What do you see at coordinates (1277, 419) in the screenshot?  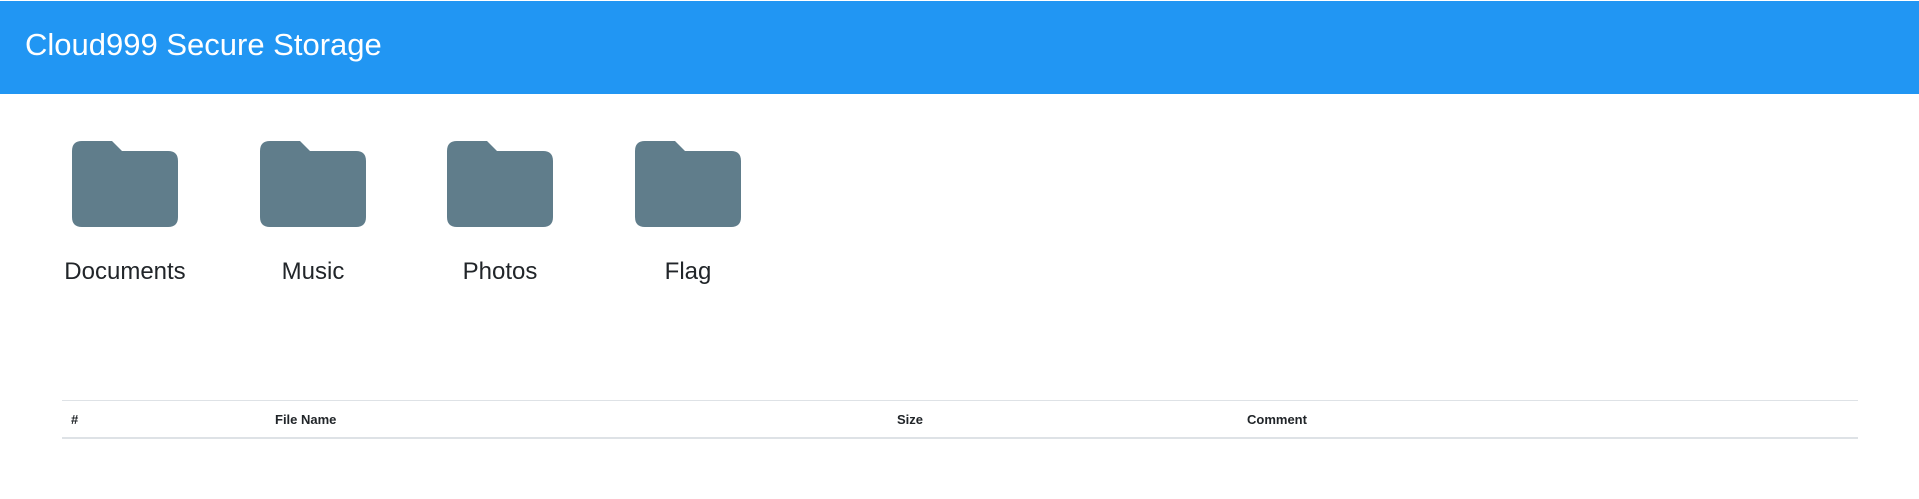 I see `column-header-comment: Comment` at bounding box center [1277, 419].